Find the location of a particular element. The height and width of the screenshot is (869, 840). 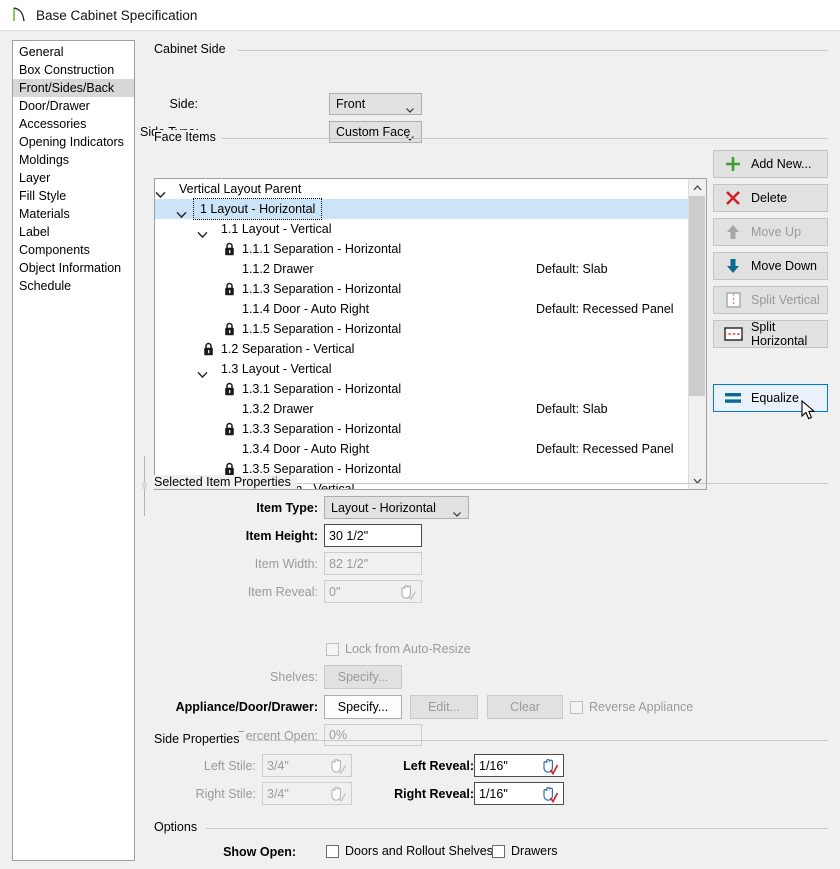

side-label: Side: is located at coordinates (184, 104).